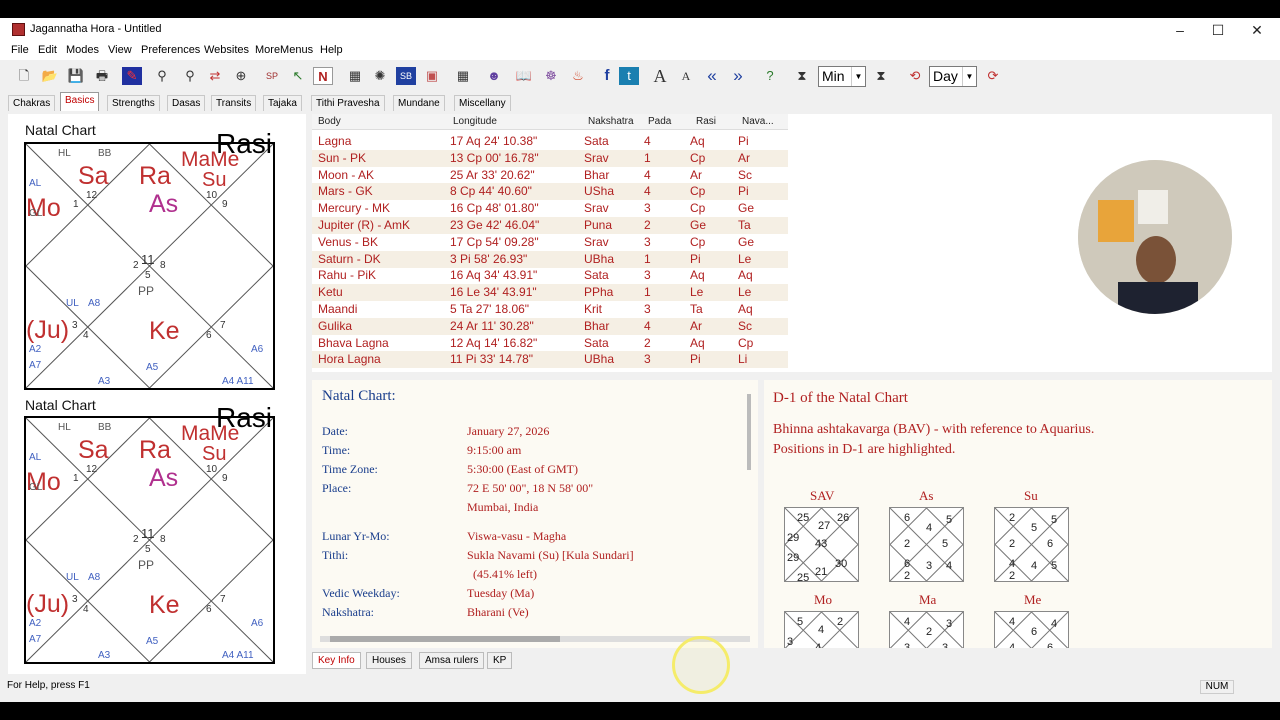  Describe the element at coordinates (50, 76) in the screenshot. I see `open-folder-icon: 📂` at that location.